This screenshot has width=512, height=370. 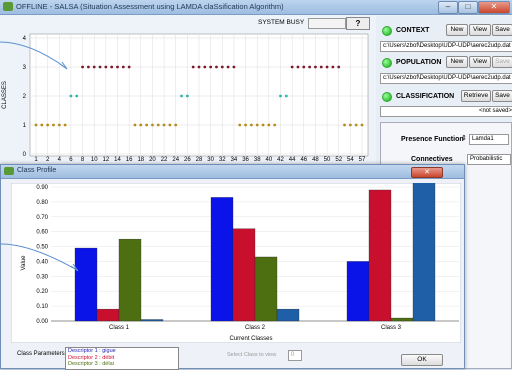 I want to click on context-new-button: New, so click(x=457, y=30).